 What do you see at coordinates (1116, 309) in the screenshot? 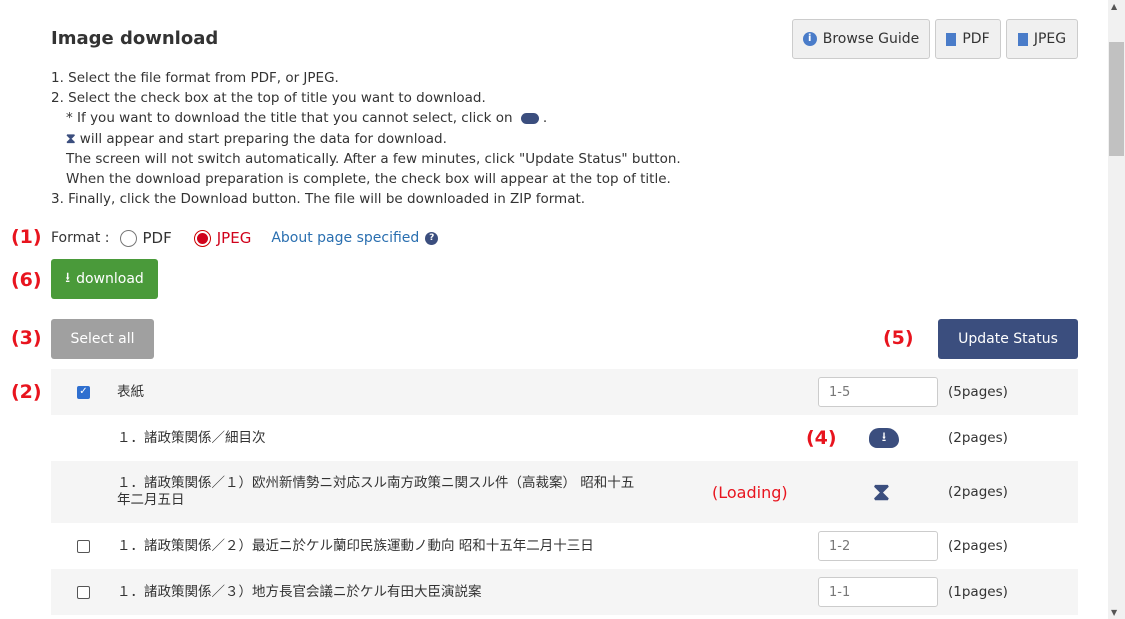
I see `scrollbar: ▲ ▼` at bounding box center [1116, 309].